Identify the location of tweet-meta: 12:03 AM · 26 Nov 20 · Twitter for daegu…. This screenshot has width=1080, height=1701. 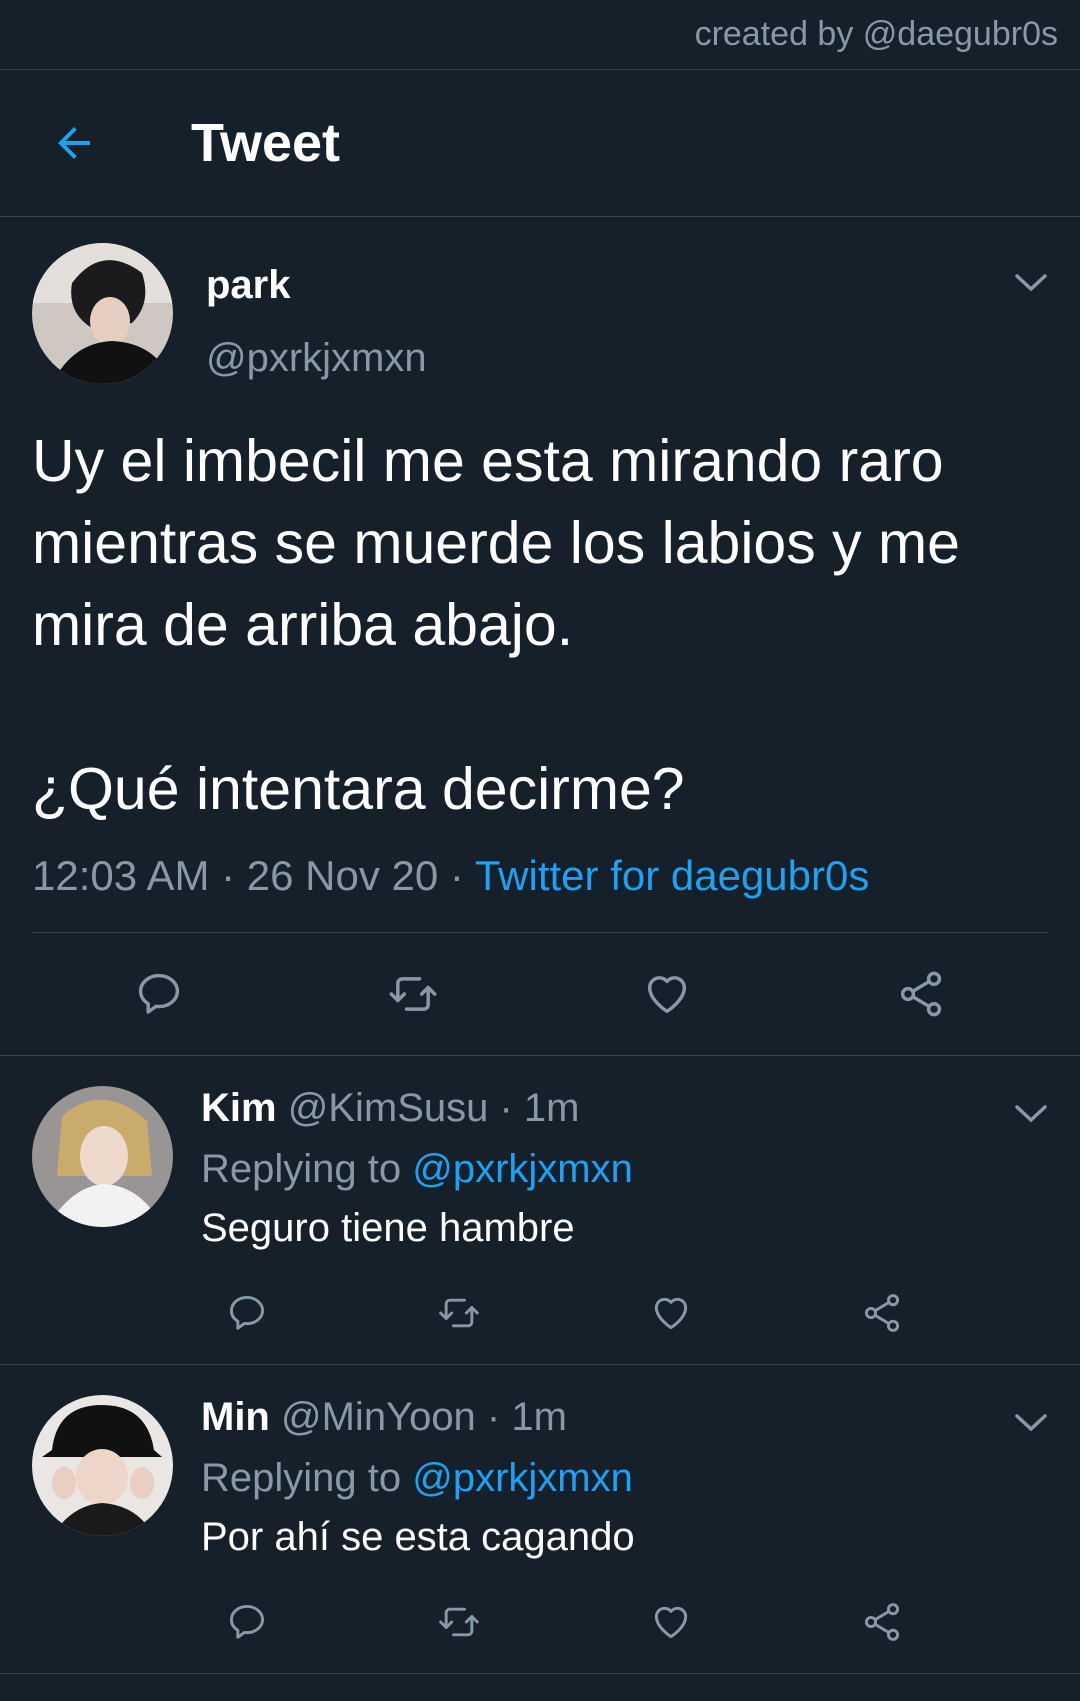
(540, 892).